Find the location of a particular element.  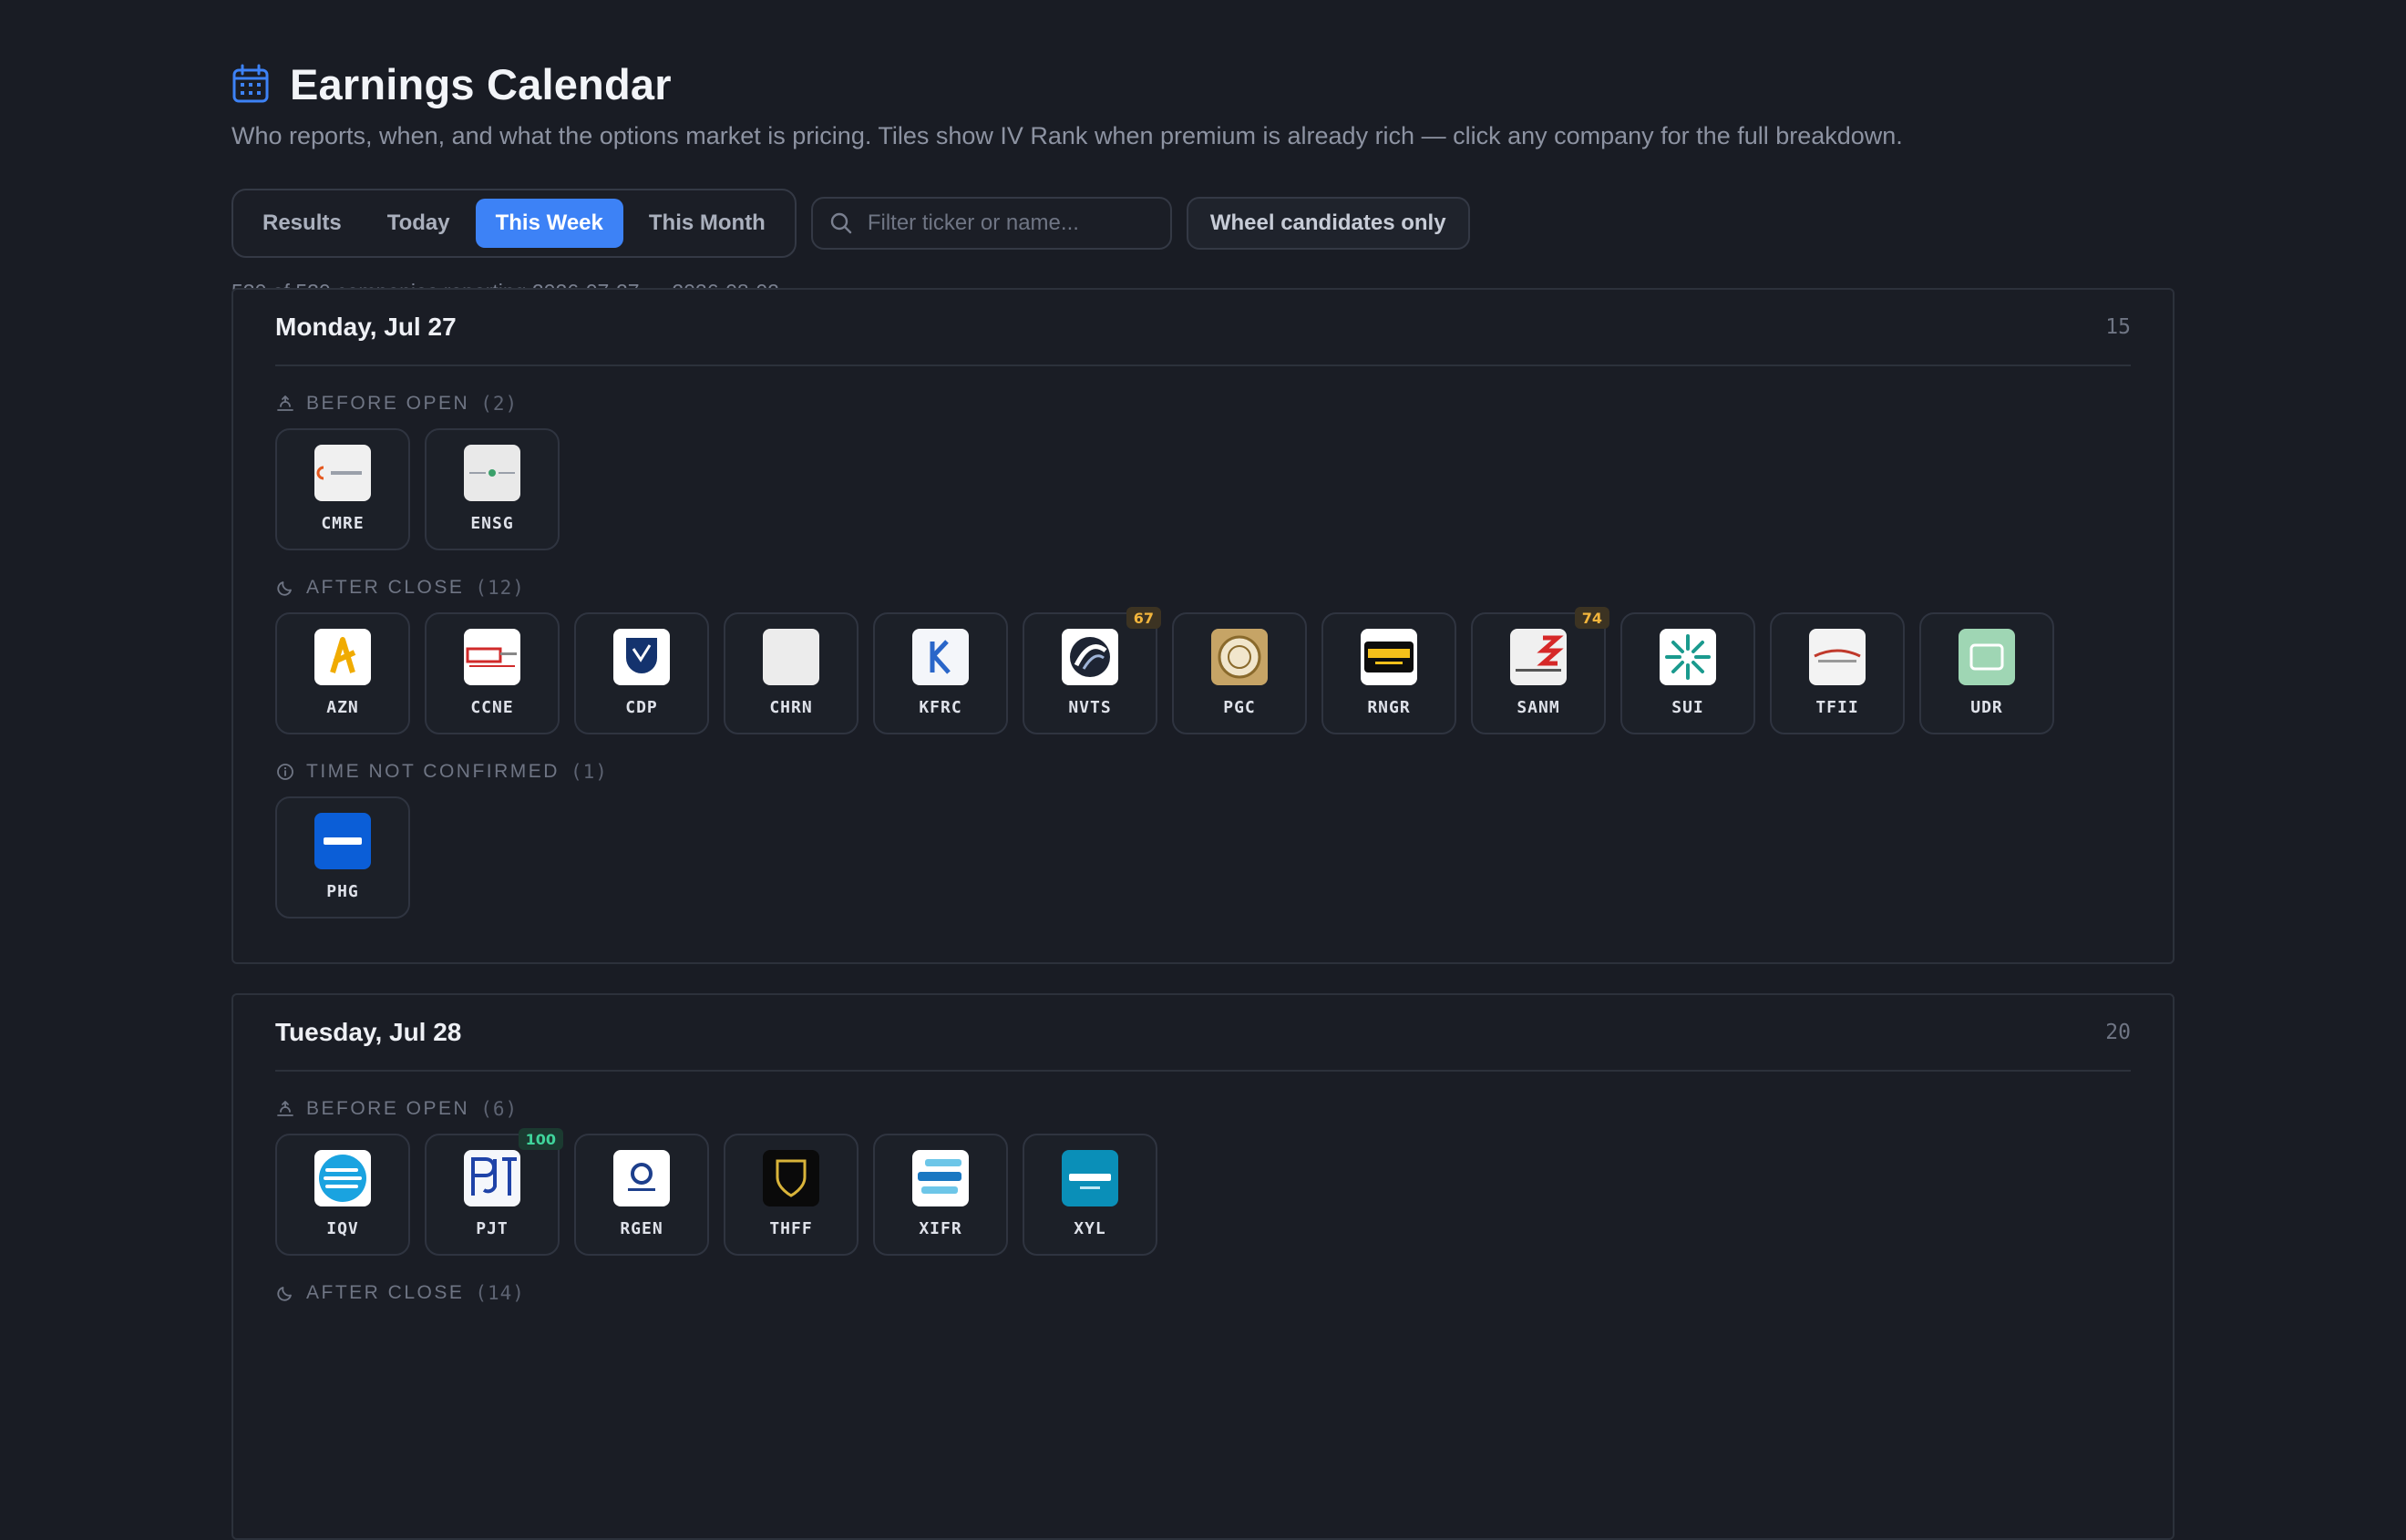

ticker-label: PGC is located at coordinates (1240, 707).